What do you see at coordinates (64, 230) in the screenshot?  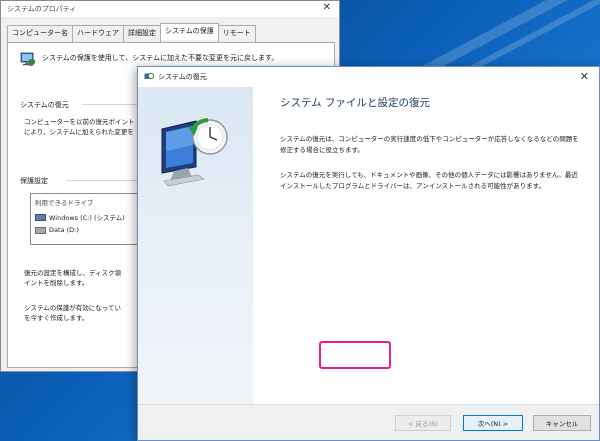 I see `drive-label: Data (D:)` at bounding box center [64, 230].